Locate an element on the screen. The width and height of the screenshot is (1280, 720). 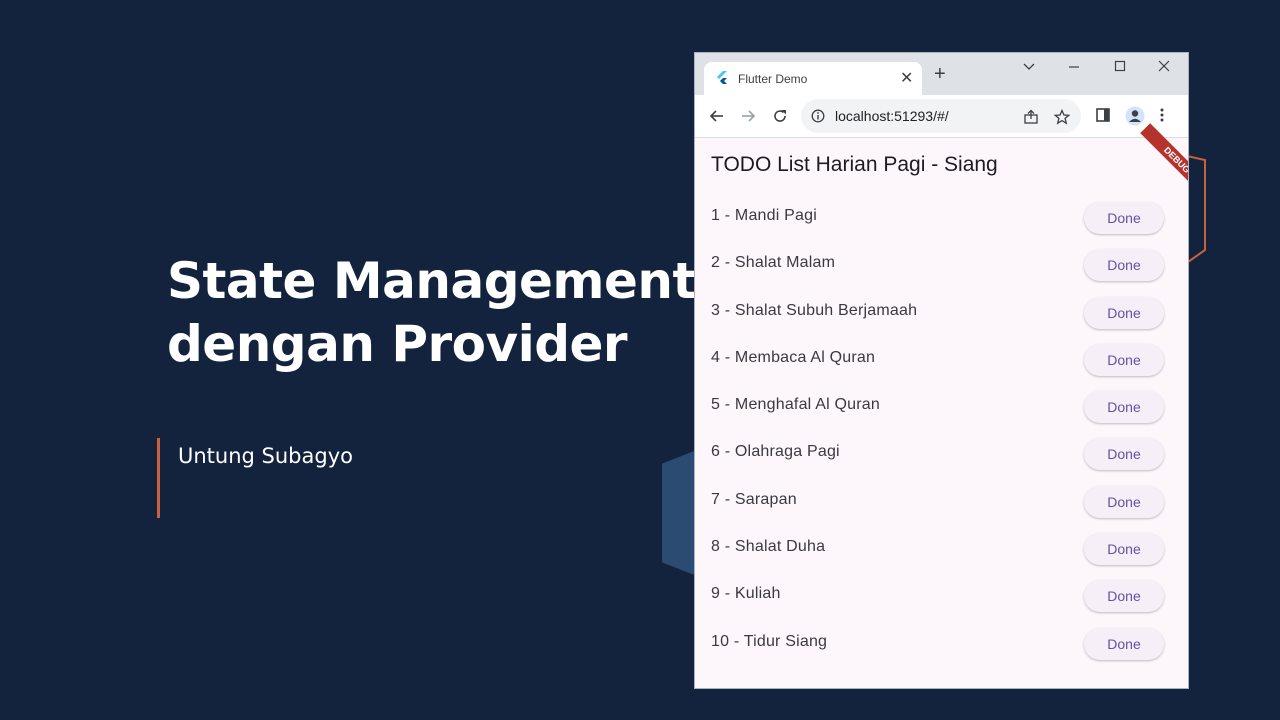
todo-item: 9 - Kuliah Done is located at coordinates (941, 593).